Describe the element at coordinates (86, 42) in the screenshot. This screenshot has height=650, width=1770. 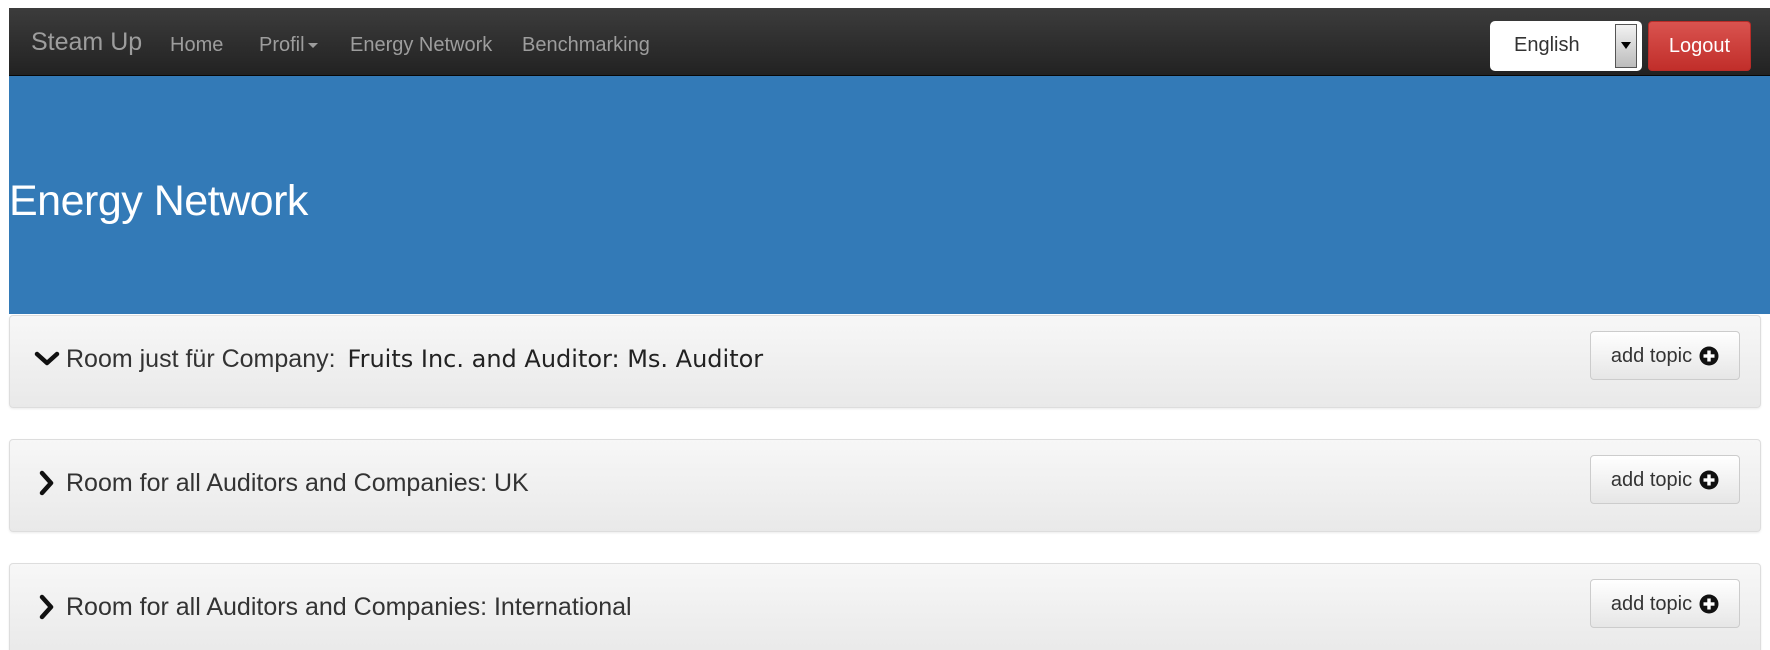
I see `brand-link: Steam Up` at that location.